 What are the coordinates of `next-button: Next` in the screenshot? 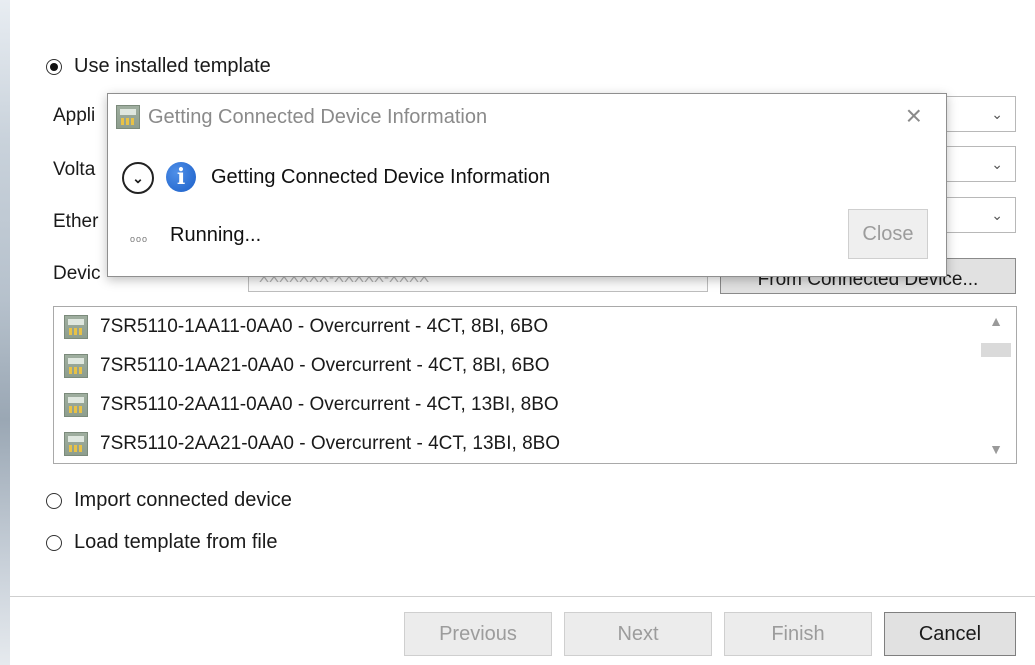 It's located at (638, 634).